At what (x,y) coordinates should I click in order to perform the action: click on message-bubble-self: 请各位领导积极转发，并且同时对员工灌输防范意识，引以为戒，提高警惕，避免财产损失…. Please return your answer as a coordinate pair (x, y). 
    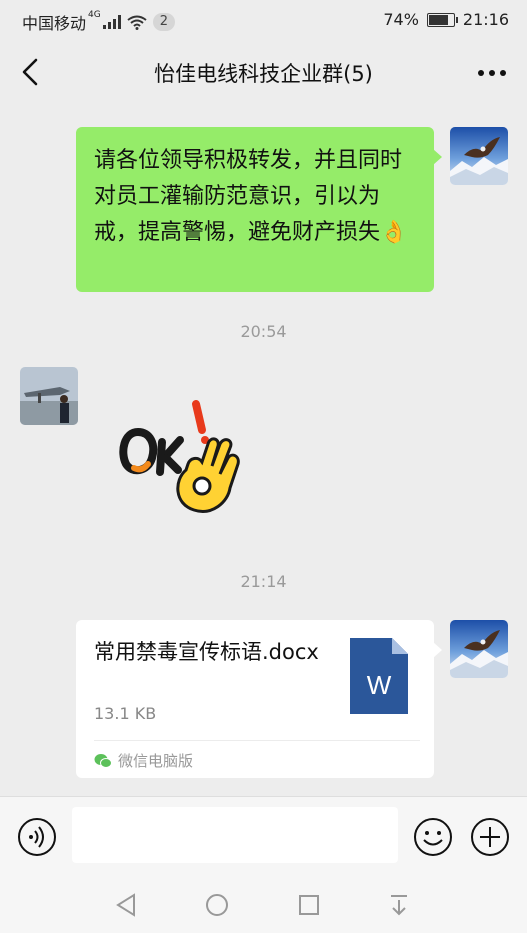
    Looking at the image, I should click on (259, 209).